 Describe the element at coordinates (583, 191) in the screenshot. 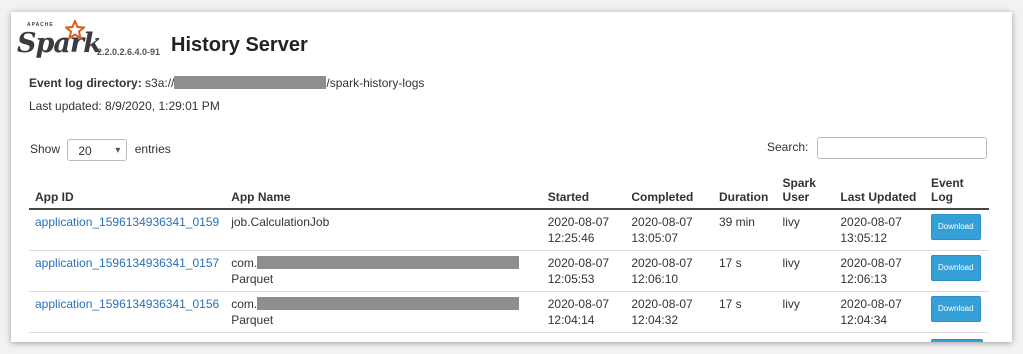

I see `header-started: Started` at that location.